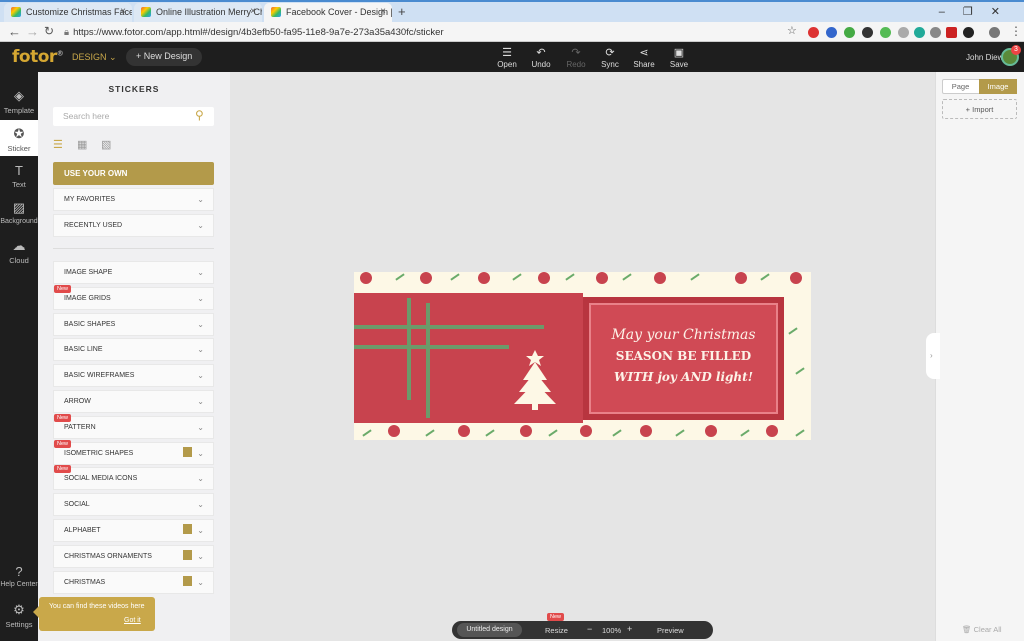 The width and height of the screenshot is (1024, 641). I want to click on user-name: John Diew, so click(984, 57).